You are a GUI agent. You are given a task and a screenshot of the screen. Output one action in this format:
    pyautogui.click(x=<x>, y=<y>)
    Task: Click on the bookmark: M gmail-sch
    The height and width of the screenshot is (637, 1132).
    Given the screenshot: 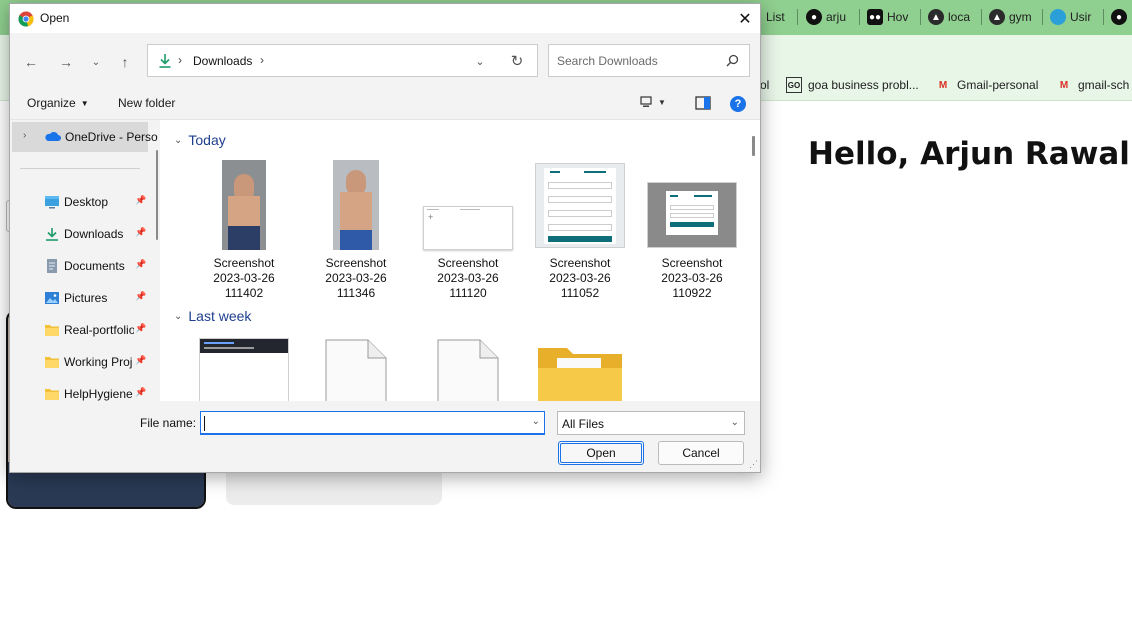 What is the action you would take?
    pyautogui.click(x=1093, y=85)
    